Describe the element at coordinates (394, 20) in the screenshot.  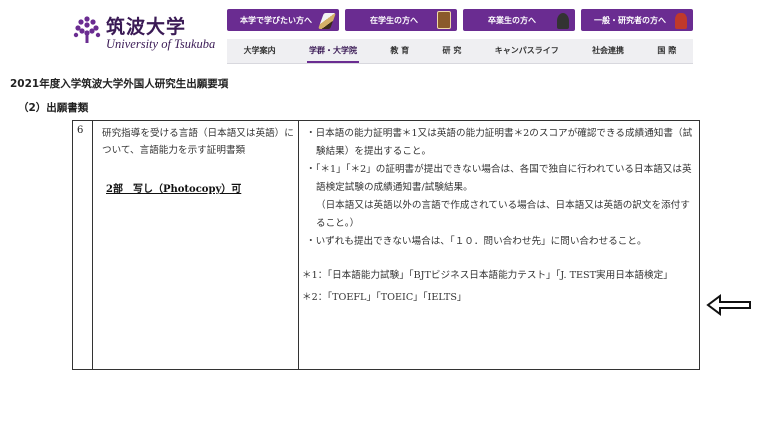
I see `nav-label: 在学生の方へ` at that location.